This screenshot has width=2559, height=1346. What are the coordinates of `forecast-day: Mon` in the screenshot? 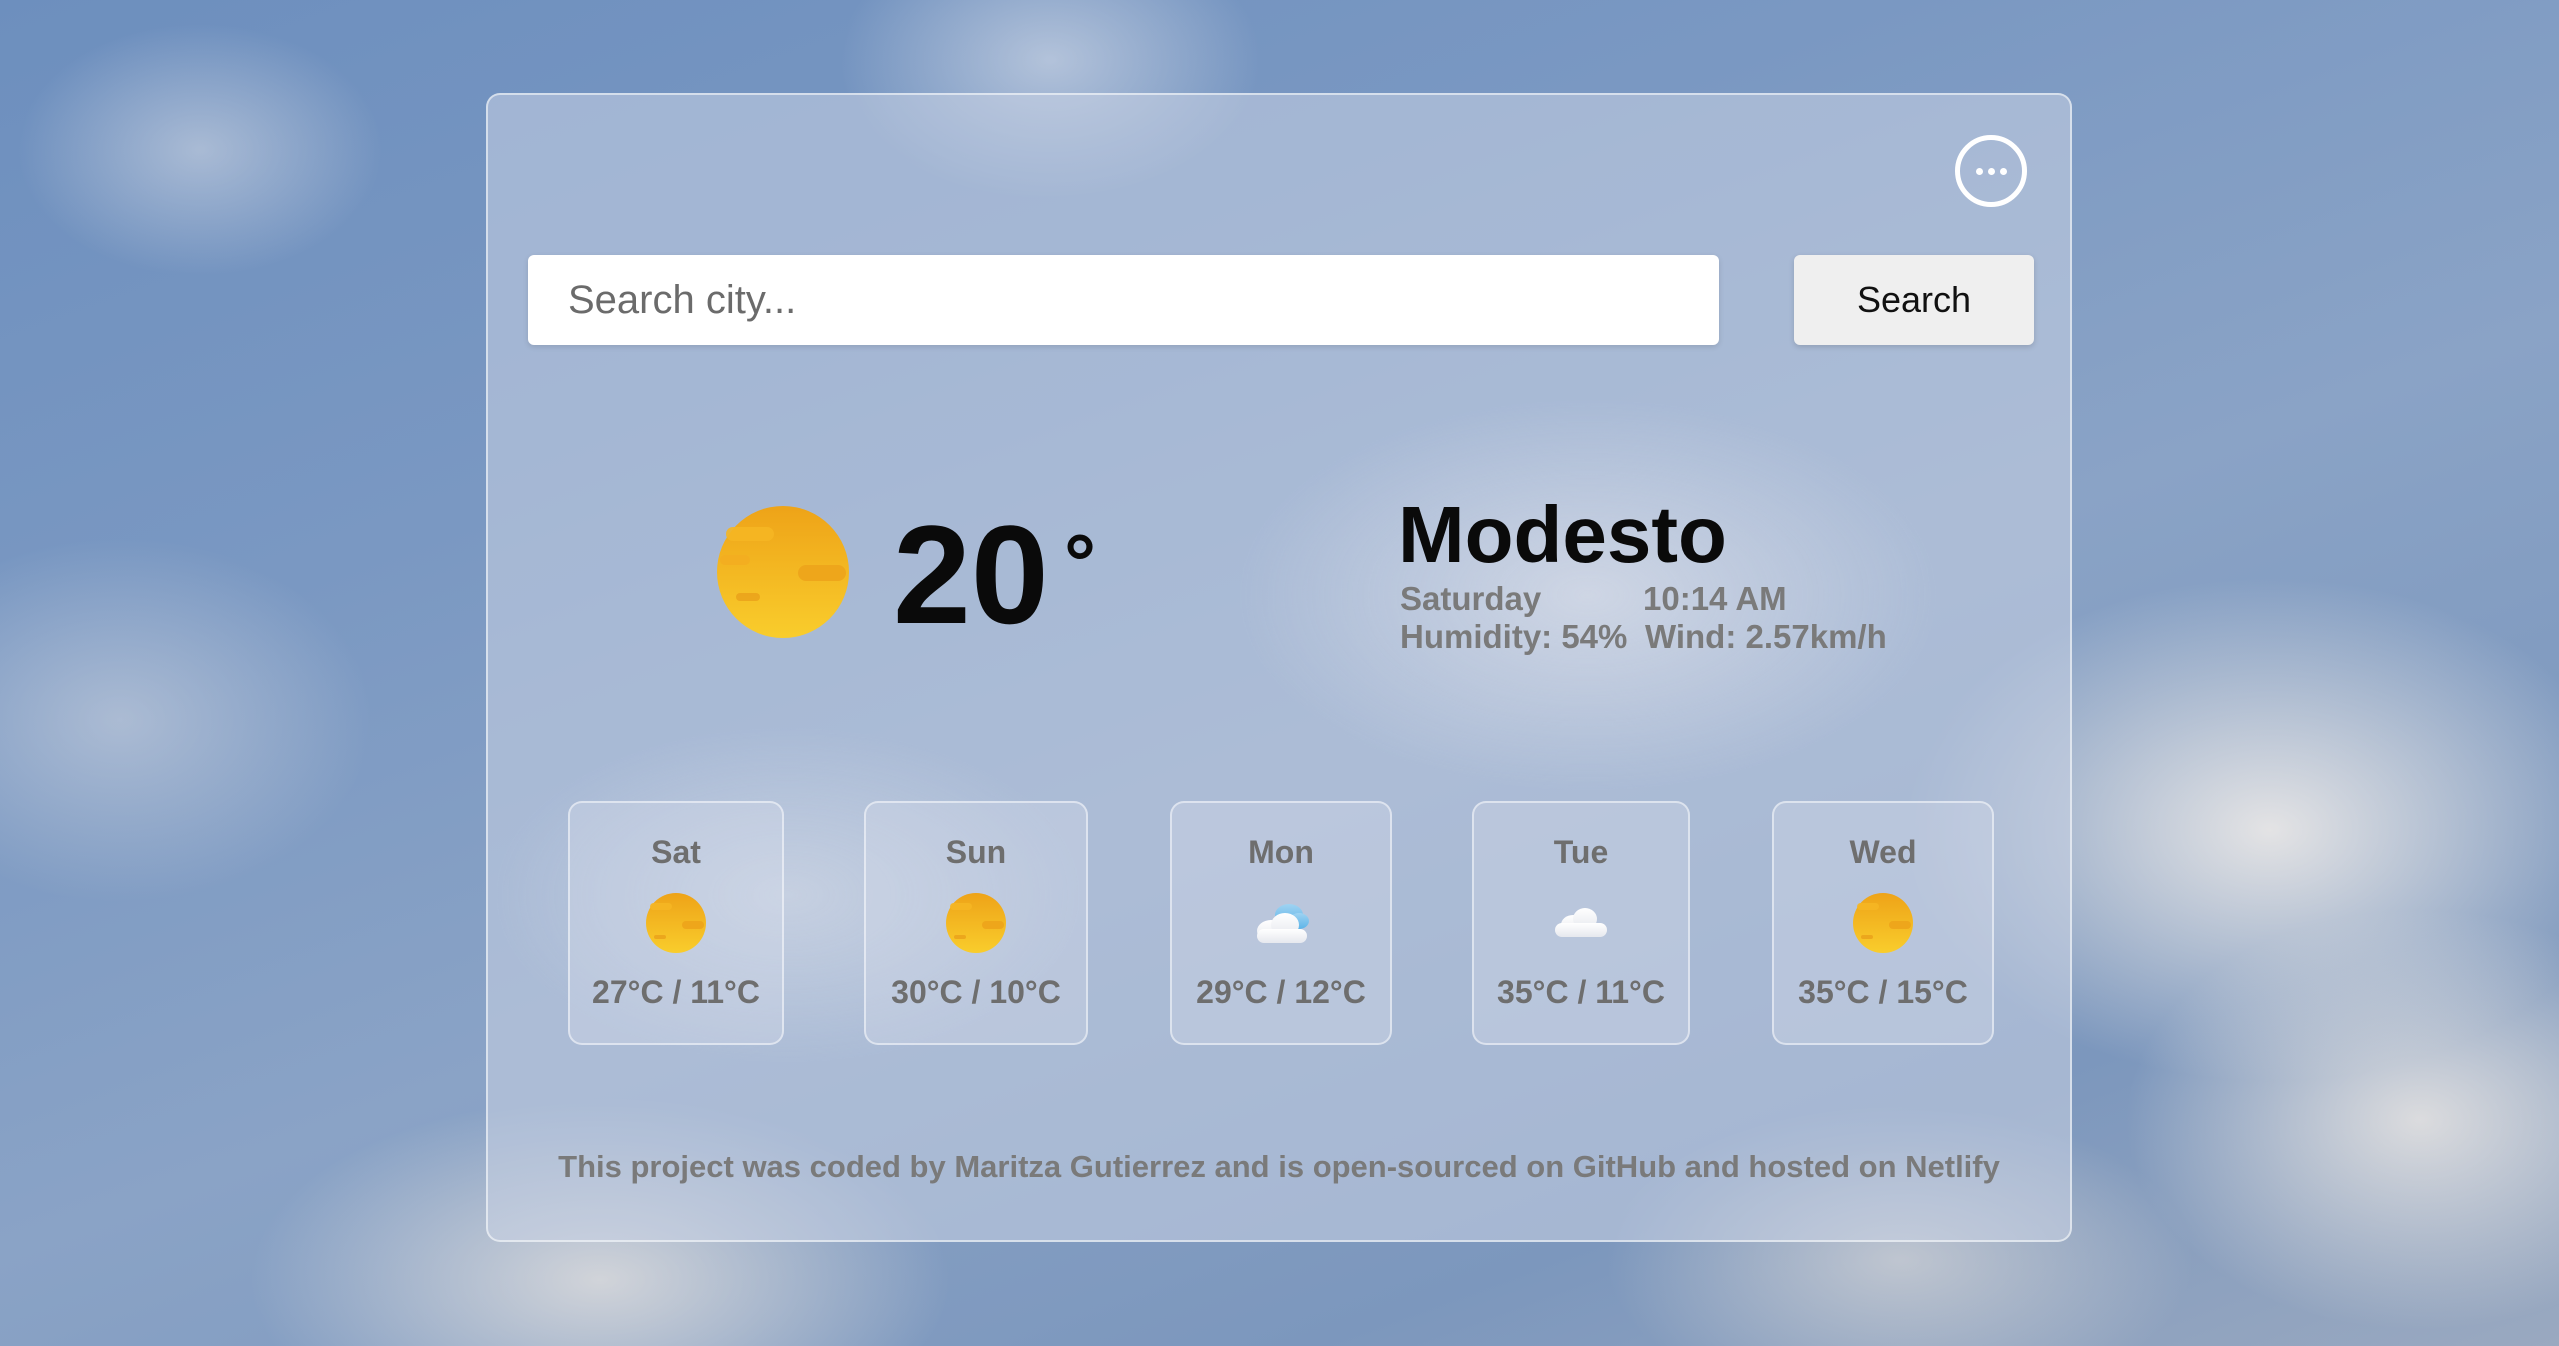 It's located at (1281, 852).